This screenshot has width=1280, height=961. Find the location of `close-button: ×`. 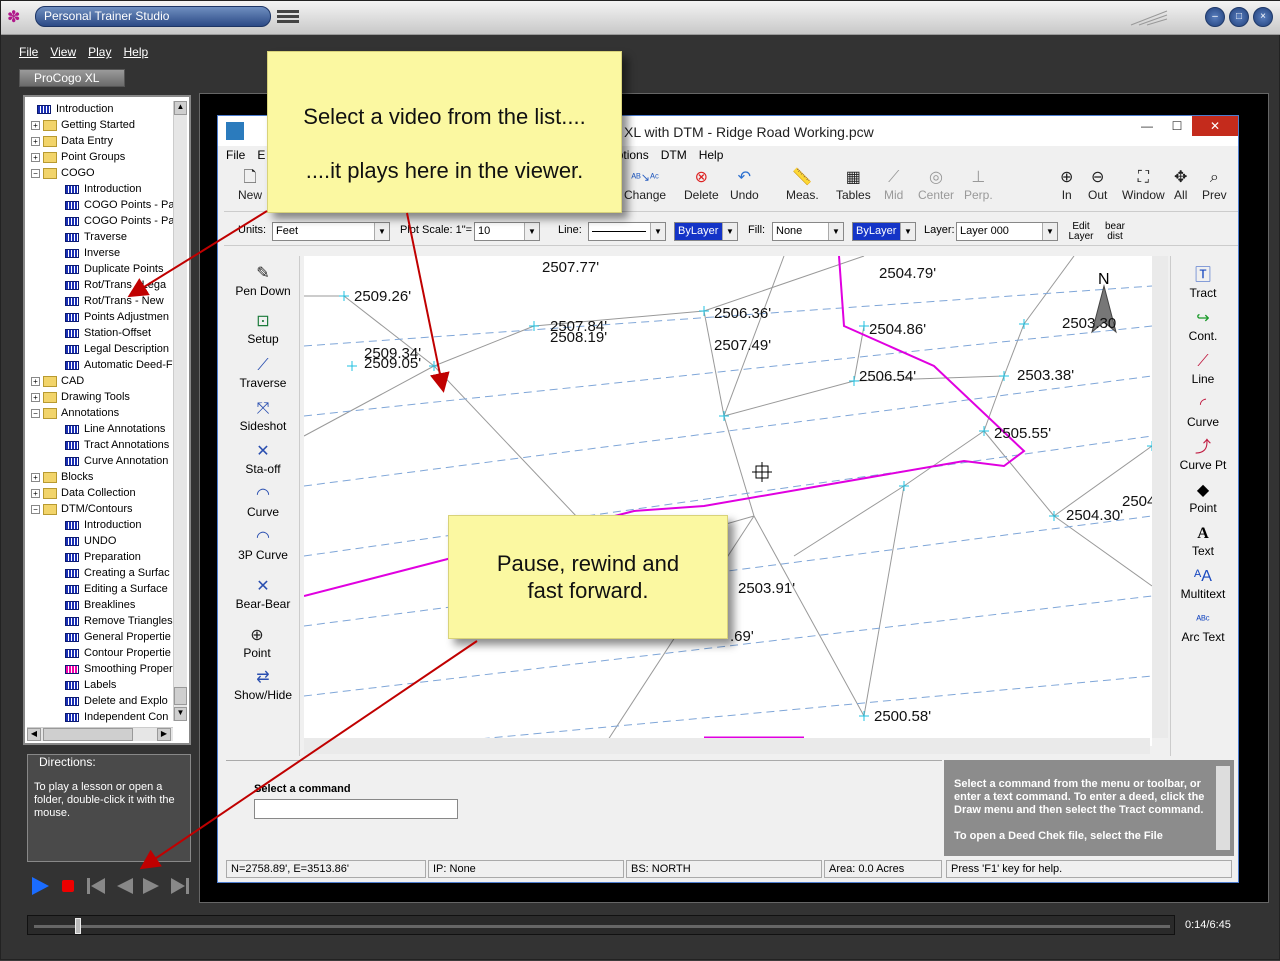

close-button: × is located at coordinates (1263, 17).